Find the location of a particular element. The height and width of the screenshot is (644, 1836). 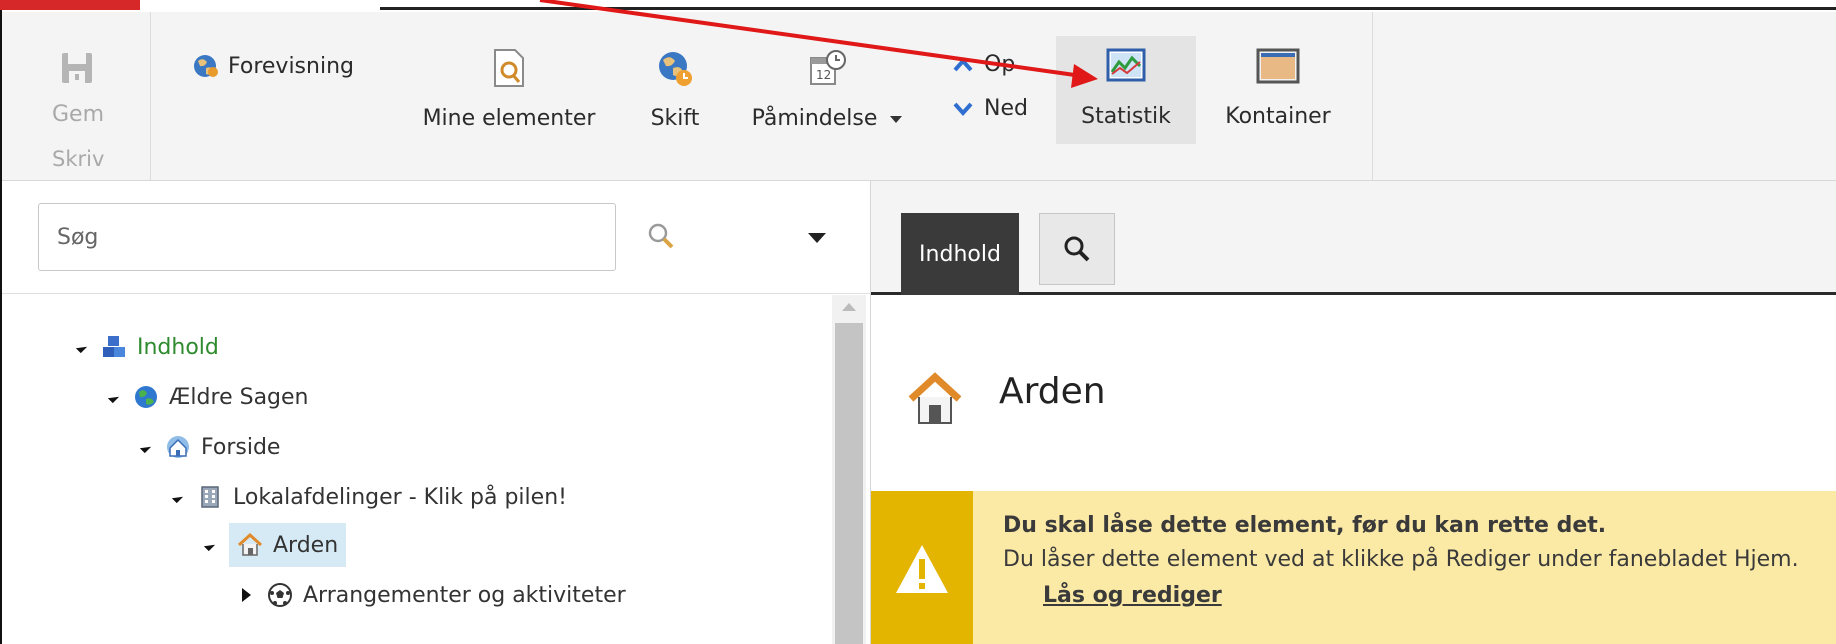

tree-item-aeldre-sagen: Ældre Sagen is located at coordinates (208, 397).